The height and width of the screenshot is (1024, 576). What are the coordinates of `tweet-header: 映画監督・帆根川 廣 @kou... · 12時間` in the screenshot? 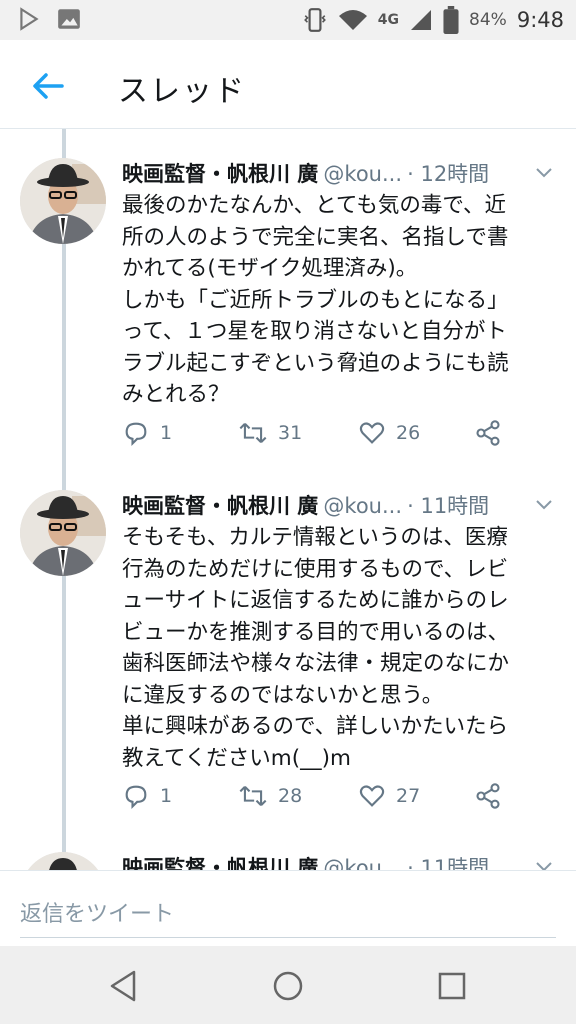 It's located at (339, 174).